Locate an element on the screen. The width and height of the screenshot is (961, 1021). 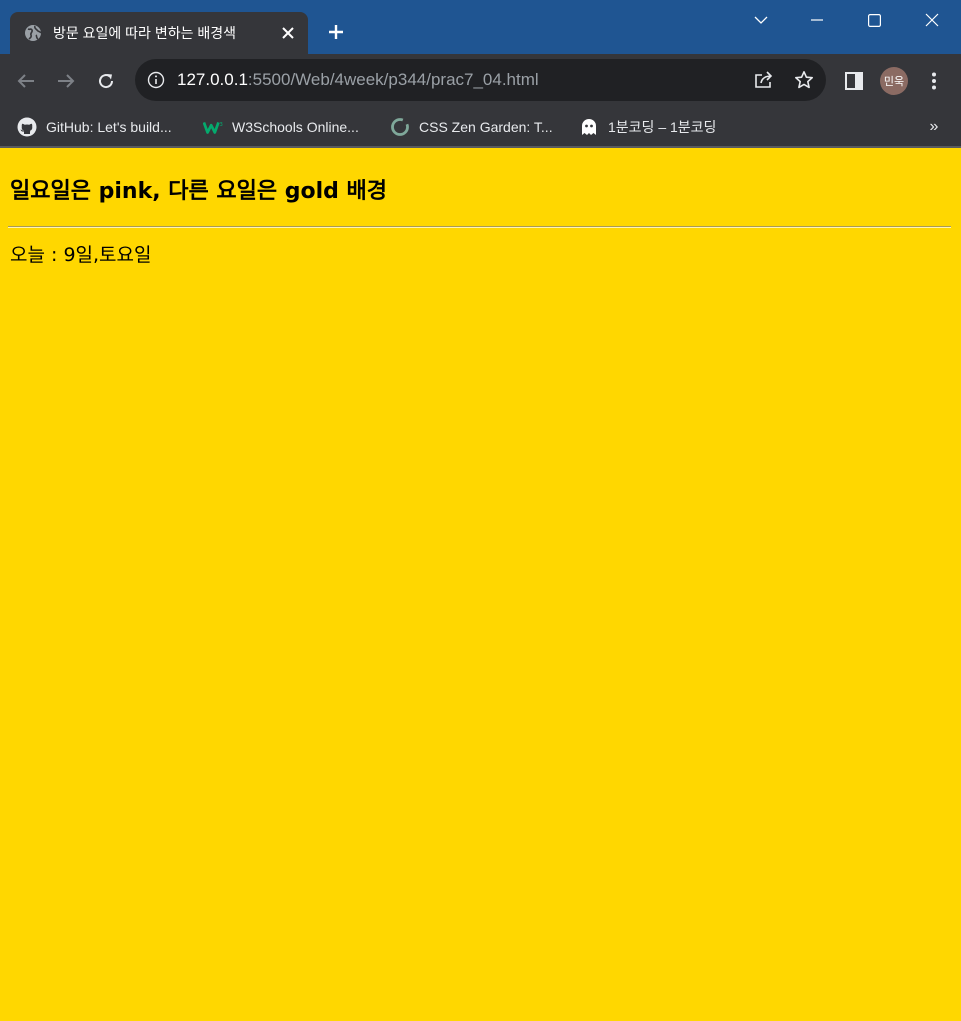
active-tab: 방문 요일에 따라 변하는 배경색 is located at coordinates (159, 33).